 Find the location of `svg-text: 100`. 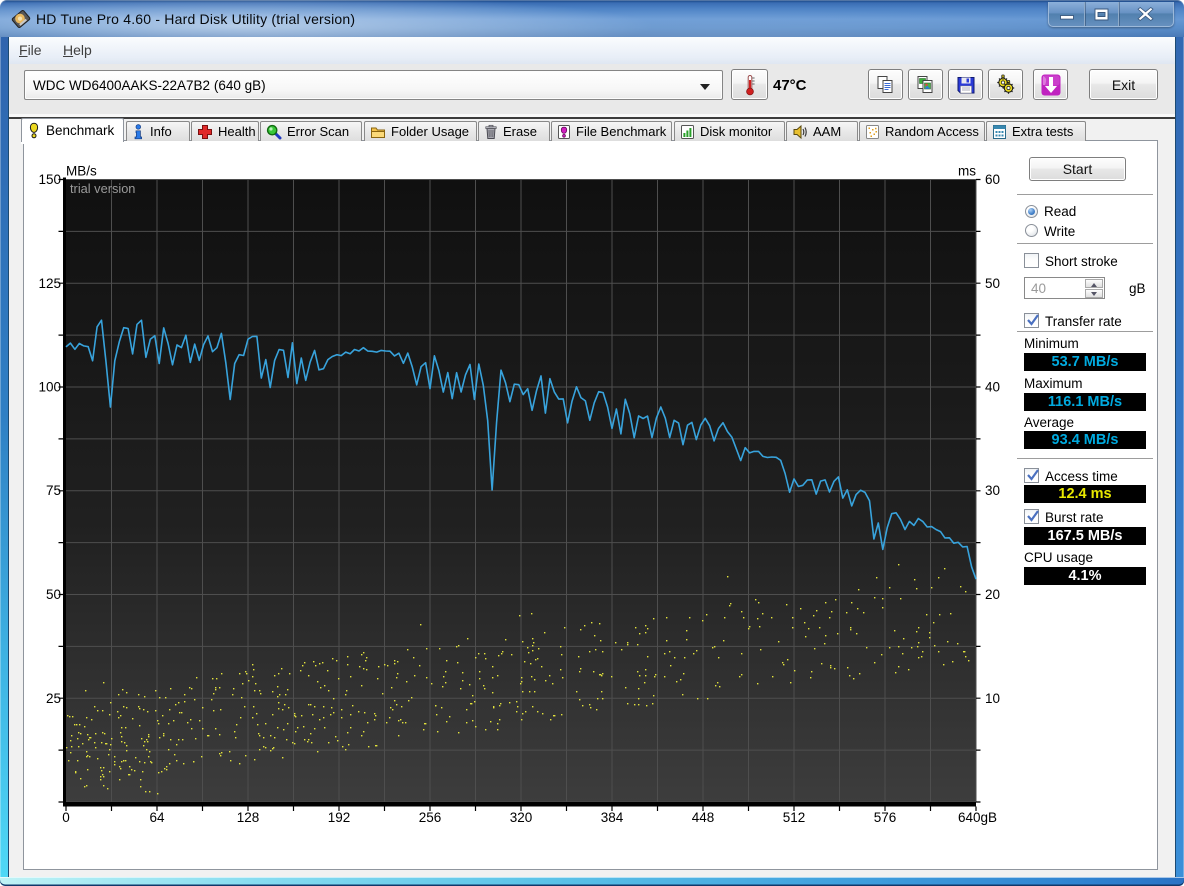

svg-text: 100 is located at coordinates (49, 387).